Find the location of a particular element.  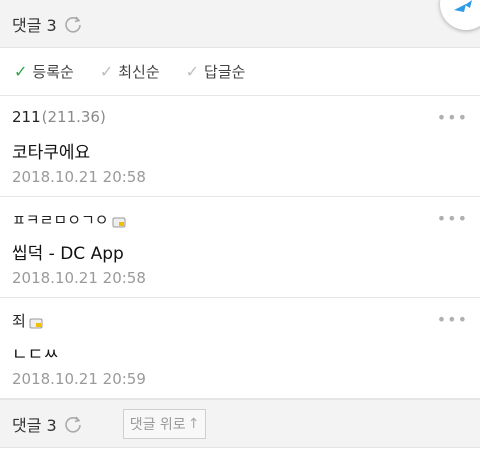

sort-replies: ✓ 답글순 is located at coordinates (216, 71).